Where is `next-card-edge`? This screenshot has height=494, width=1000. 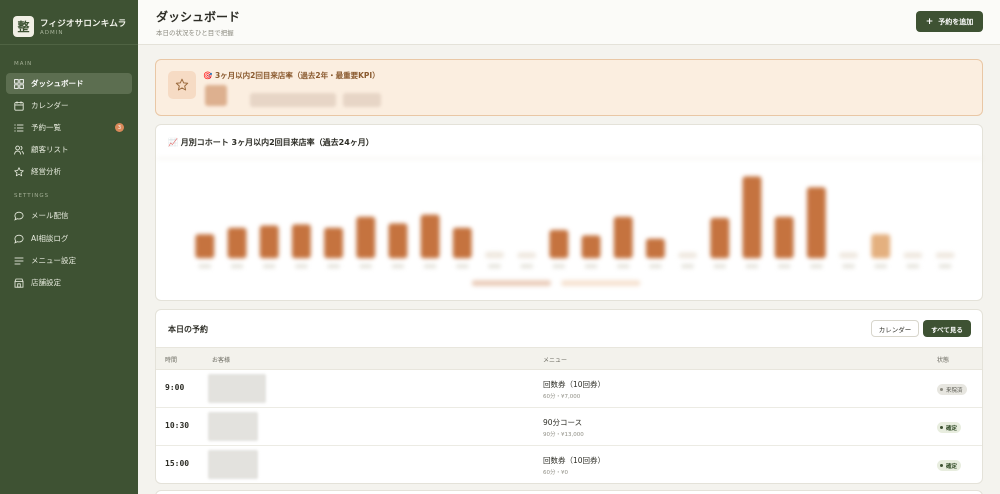
next-card-edge is located at coordinates (569, 492).